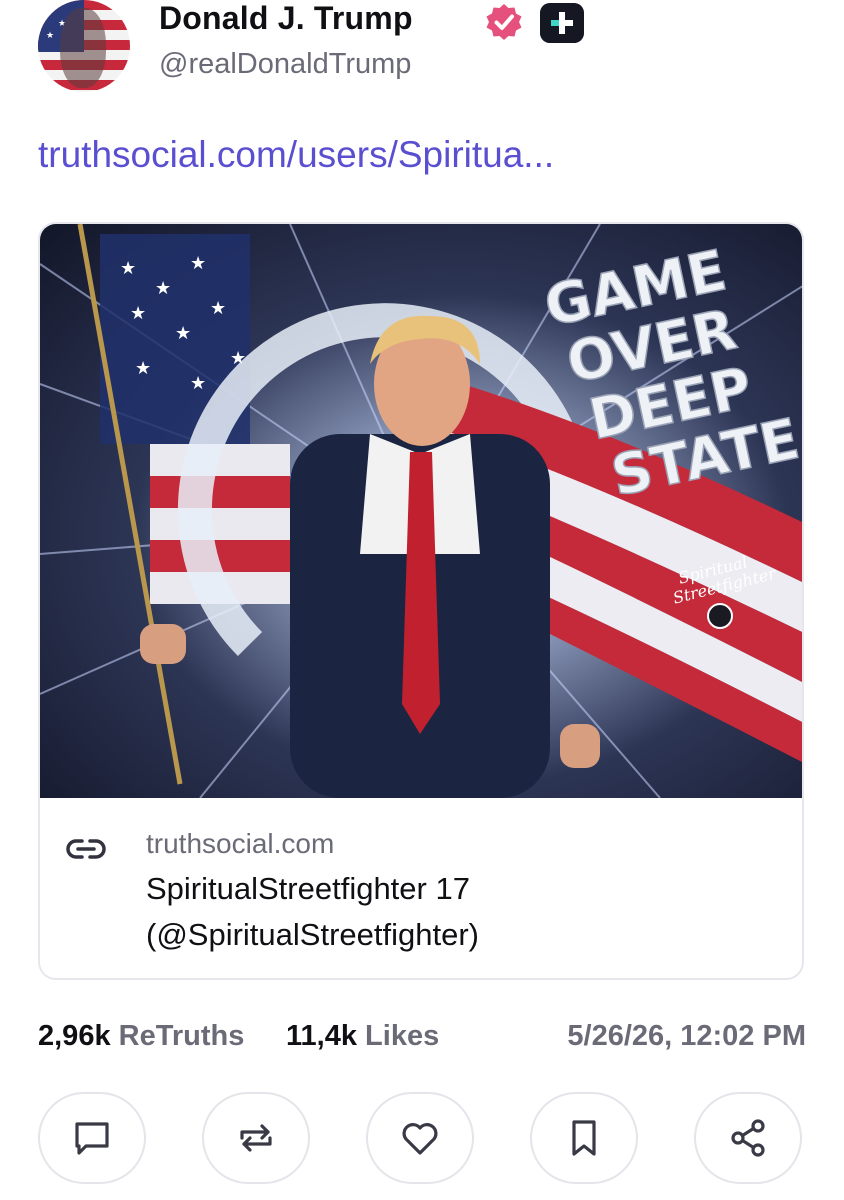 The height and width of the screenshot is (1200, 844). I want to click on author-handle: @realDonaldTrump, so click(285, 64).